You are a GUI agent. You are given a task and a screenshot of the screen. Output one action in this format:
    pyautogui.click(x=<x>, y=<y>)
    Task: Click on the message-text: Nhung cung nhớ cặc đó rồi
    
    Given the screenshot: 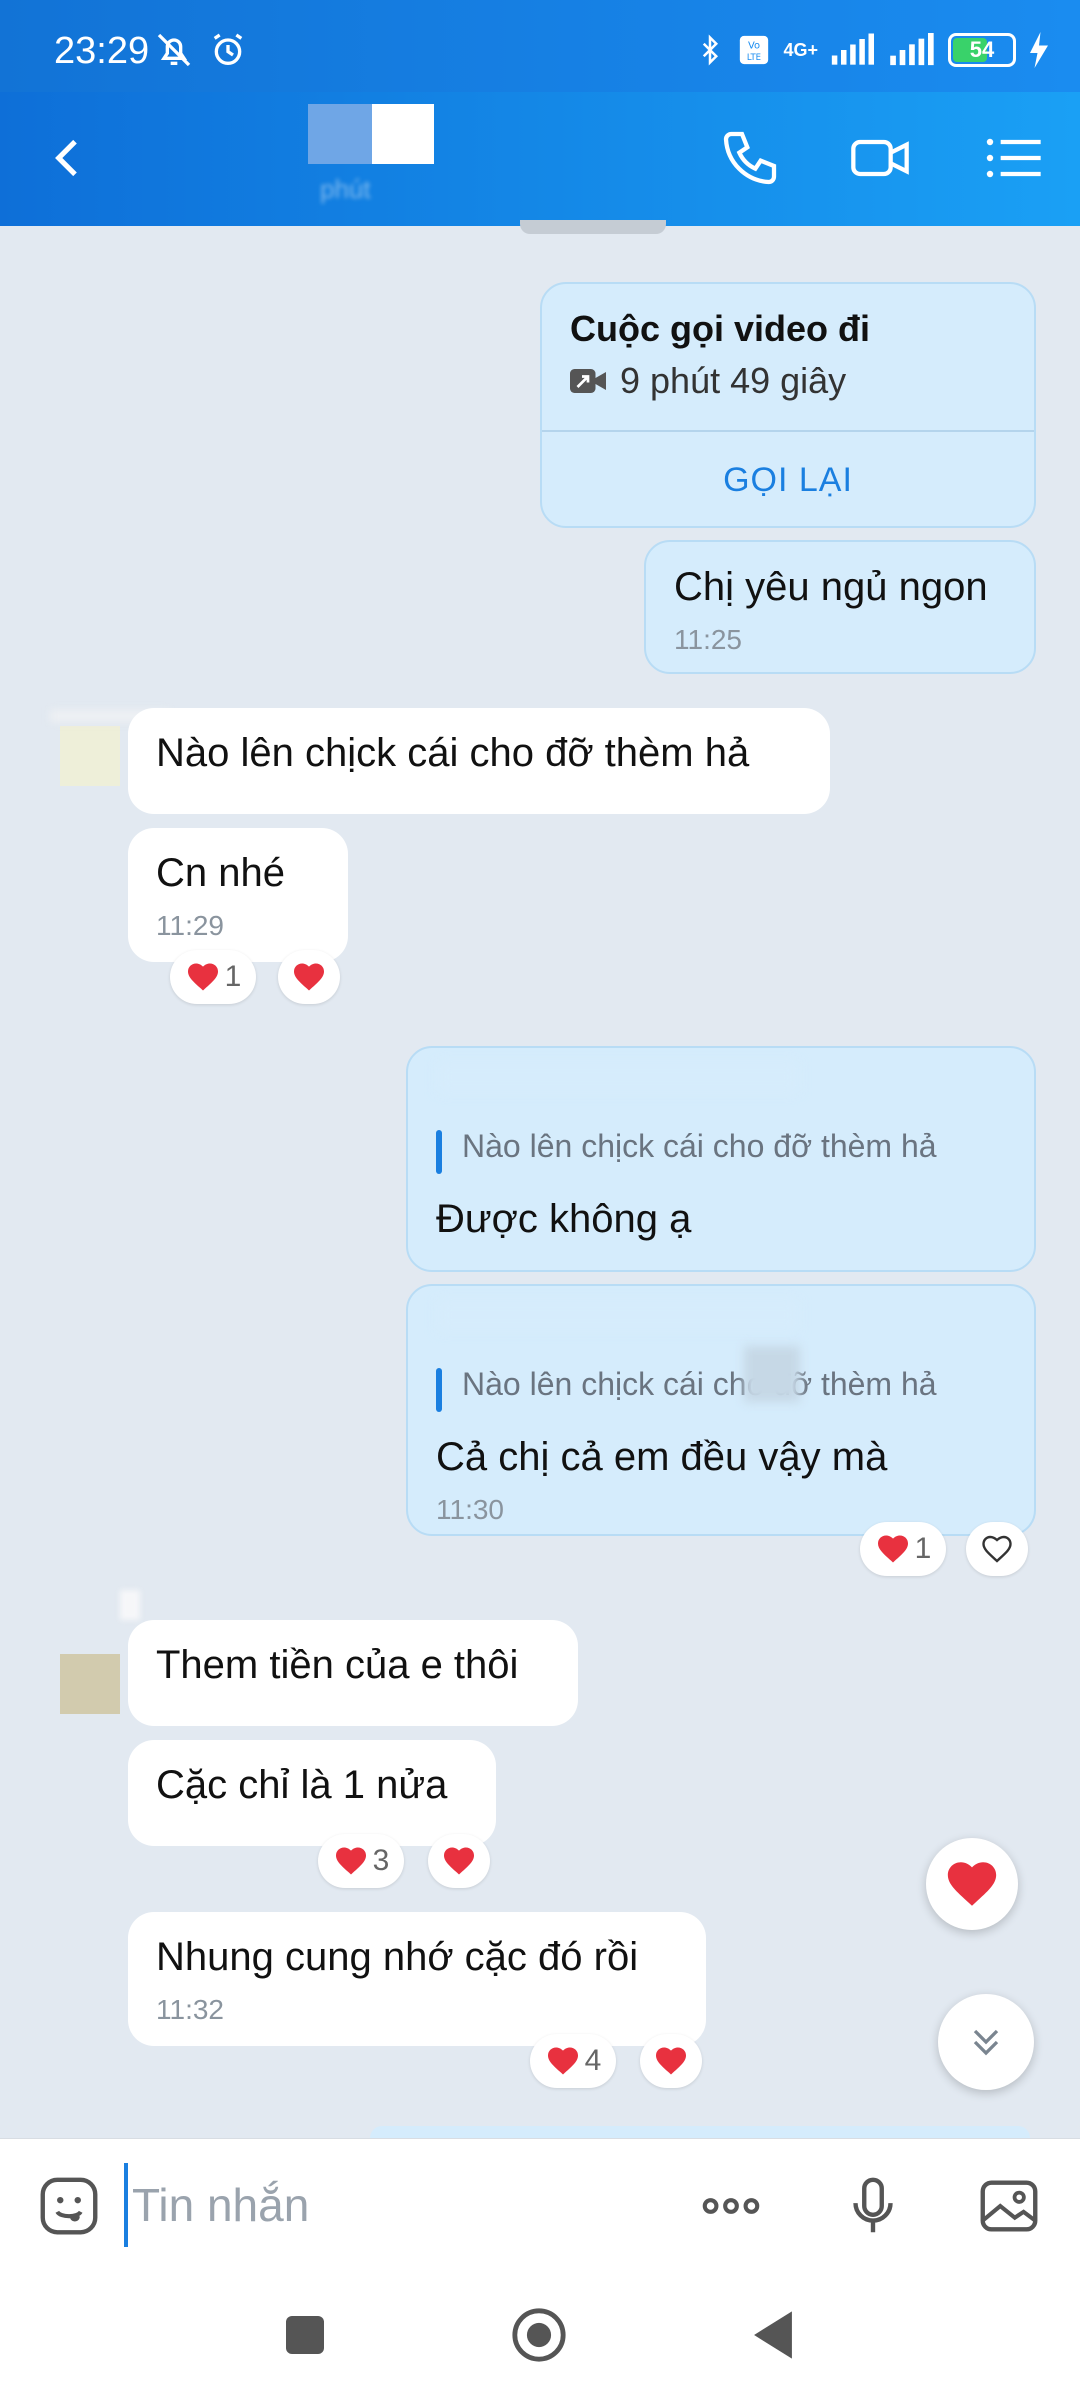 What is the action you would take?
    pyautogui.click(x=397, y=1957)
    